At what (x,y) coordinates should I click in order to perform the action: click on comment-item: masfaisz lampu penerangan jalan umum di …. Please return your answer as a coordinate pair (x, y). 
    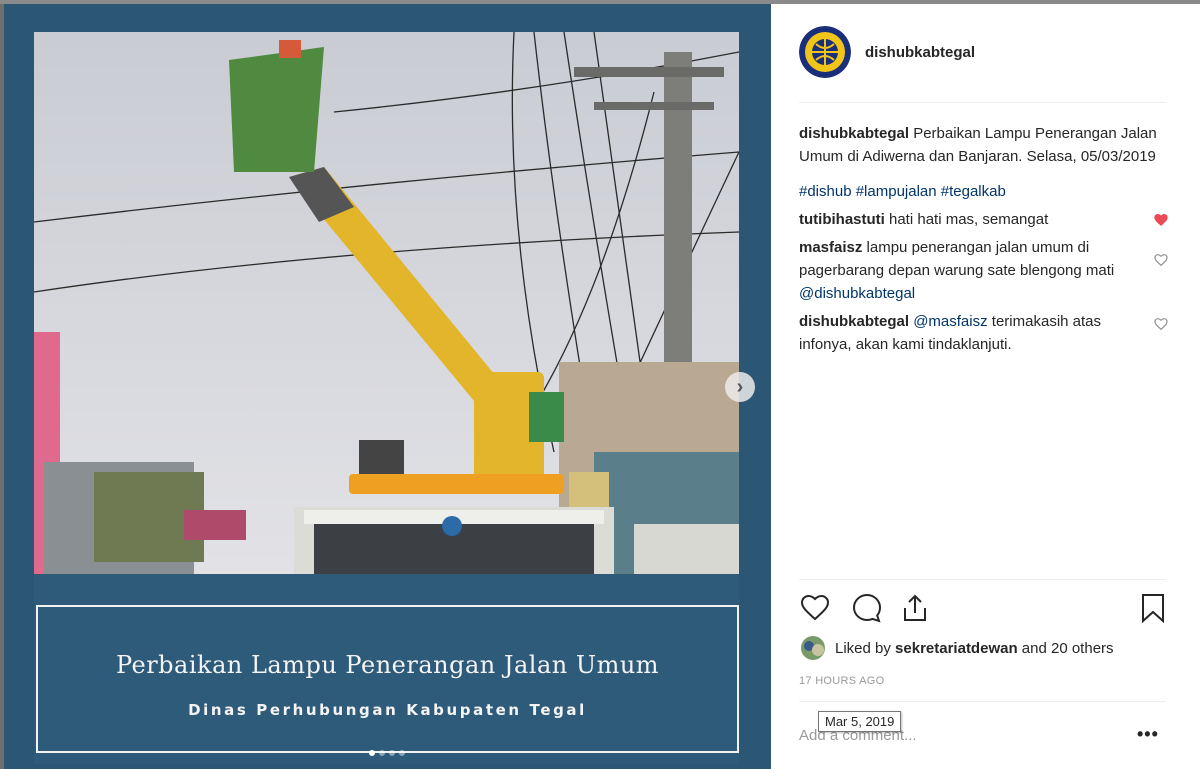
    Looking at the image, I should click on (984, 270).